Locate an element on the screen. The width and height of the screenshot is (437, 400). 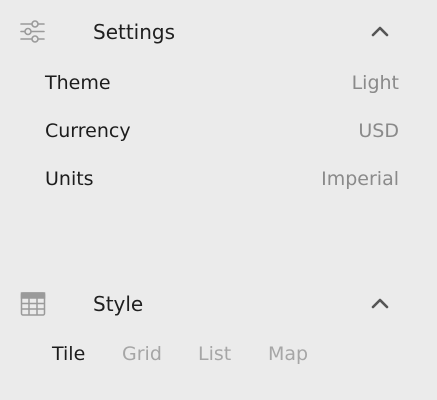
row-label: Theme is located at coordinates (78, 83).